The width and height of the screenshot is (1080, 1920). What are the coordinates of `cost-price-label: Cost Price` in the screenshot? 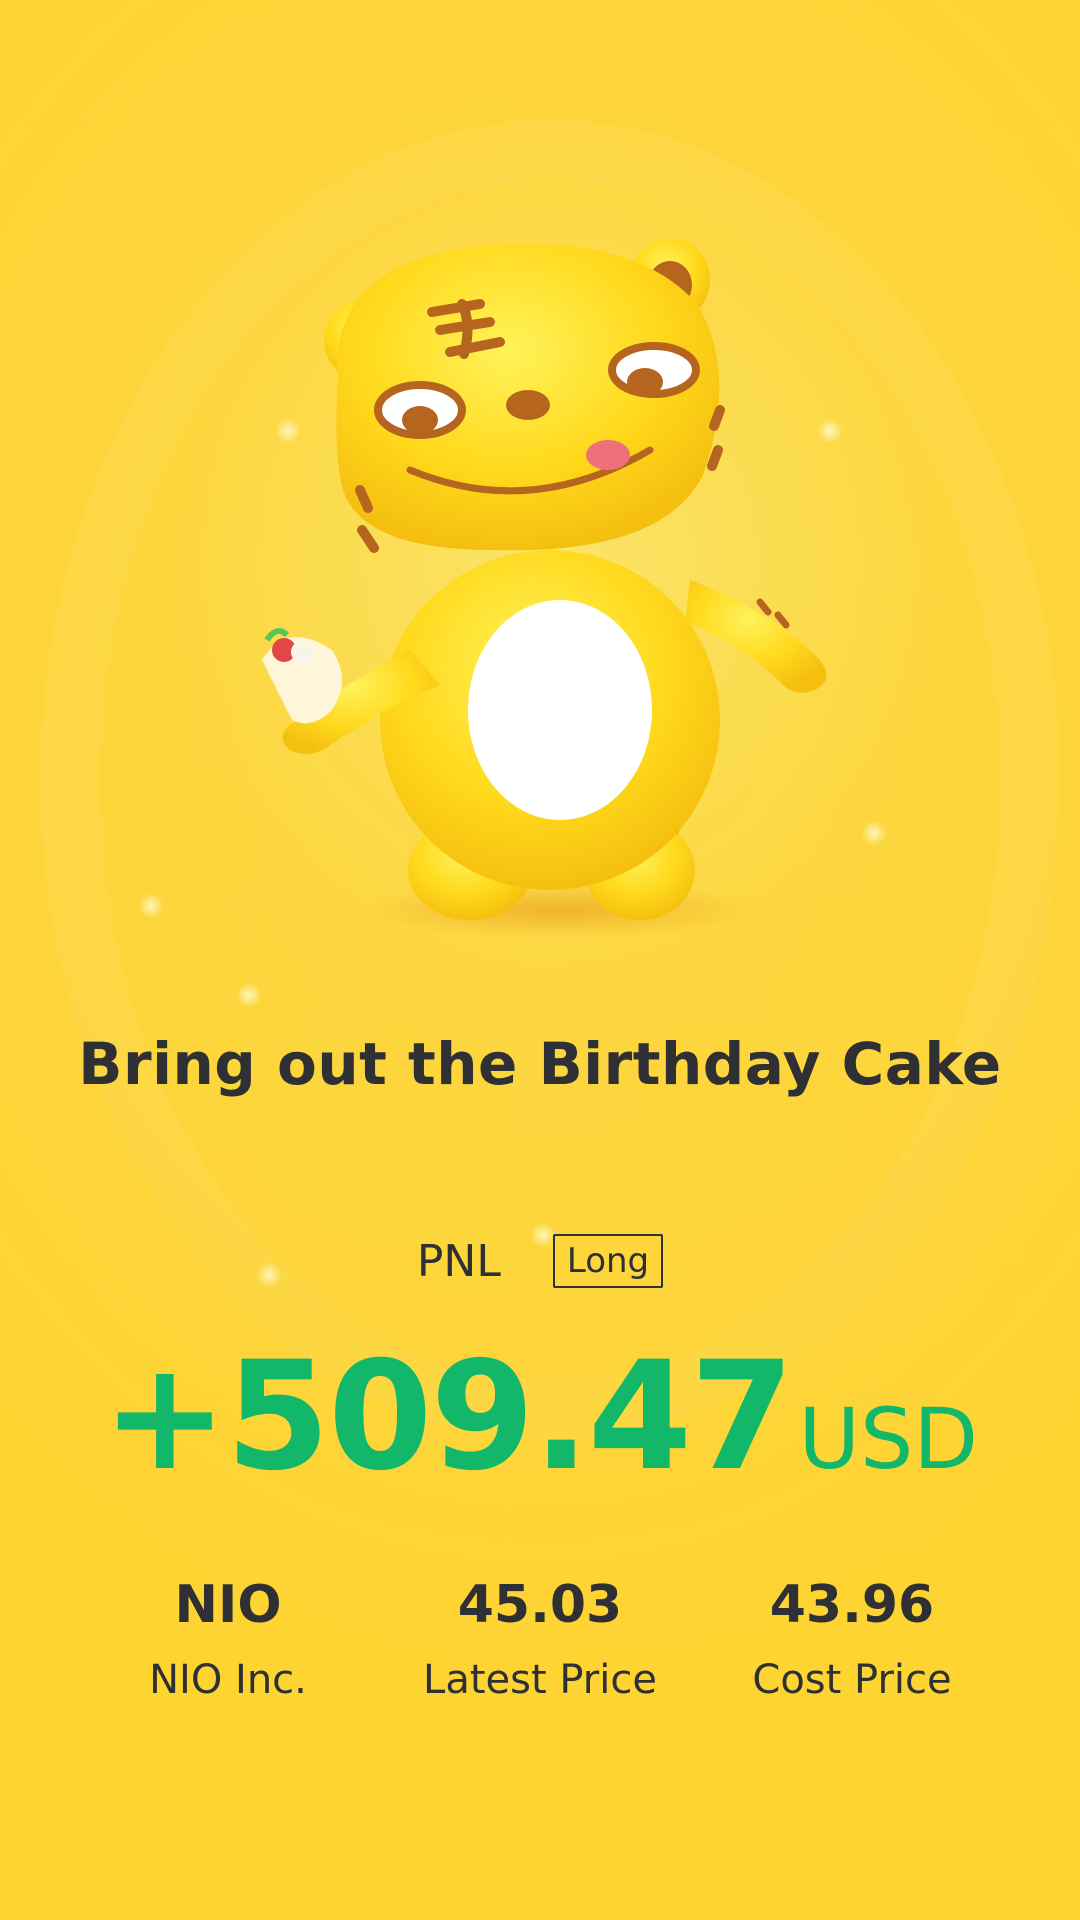 It's located at (852, 1680).